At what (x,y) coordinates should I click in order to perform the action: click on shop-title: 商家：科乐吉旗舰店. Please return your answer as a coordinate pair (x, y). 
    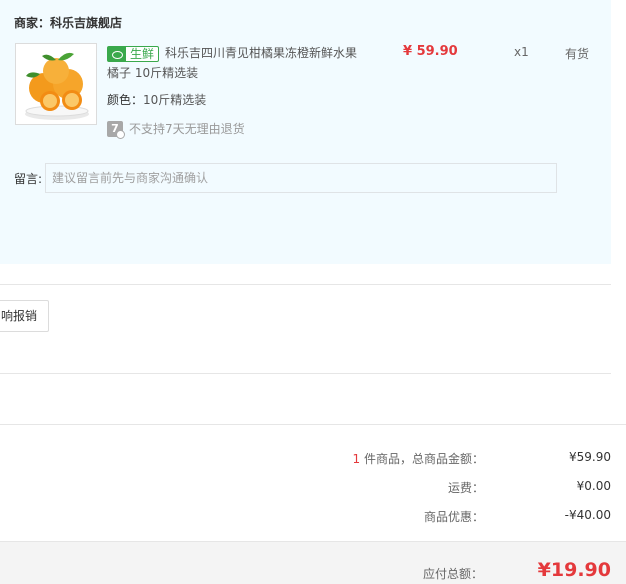
    Looking at the image, I should click on (68, 22).